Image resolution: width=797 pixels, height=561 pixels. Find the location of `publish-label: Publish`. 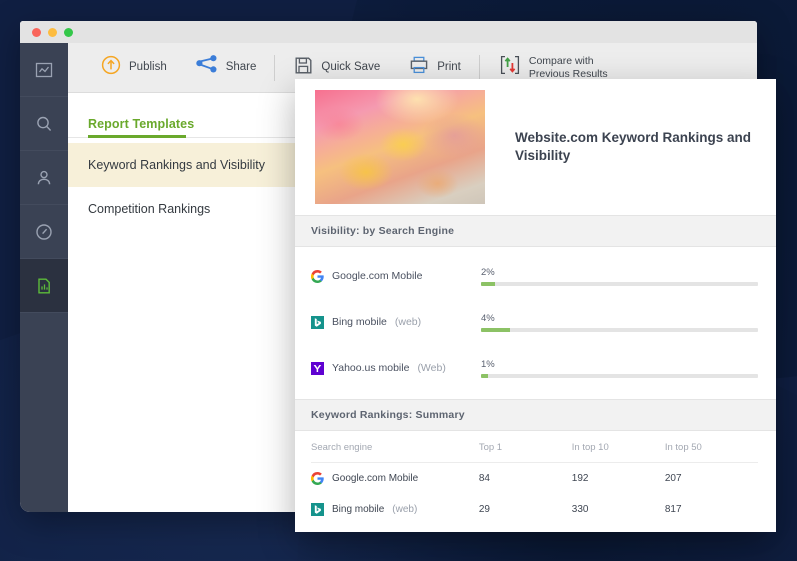

publish-label: Publish is located at coordinates (148, 66).